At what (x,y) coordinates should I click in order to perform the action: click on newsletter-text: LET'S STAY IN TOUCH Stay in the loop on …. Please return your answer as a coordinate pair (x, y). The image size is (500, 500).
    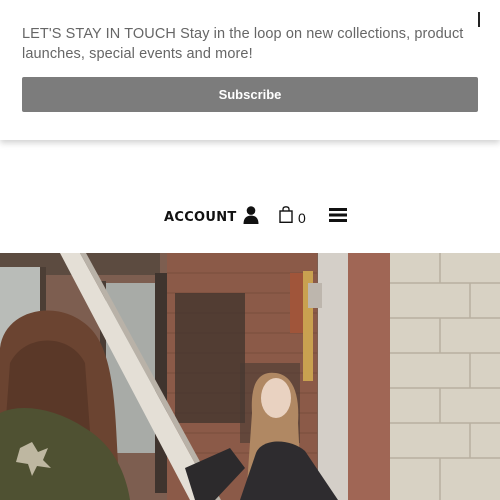
    Looking at the image, I should click on (243, 44).